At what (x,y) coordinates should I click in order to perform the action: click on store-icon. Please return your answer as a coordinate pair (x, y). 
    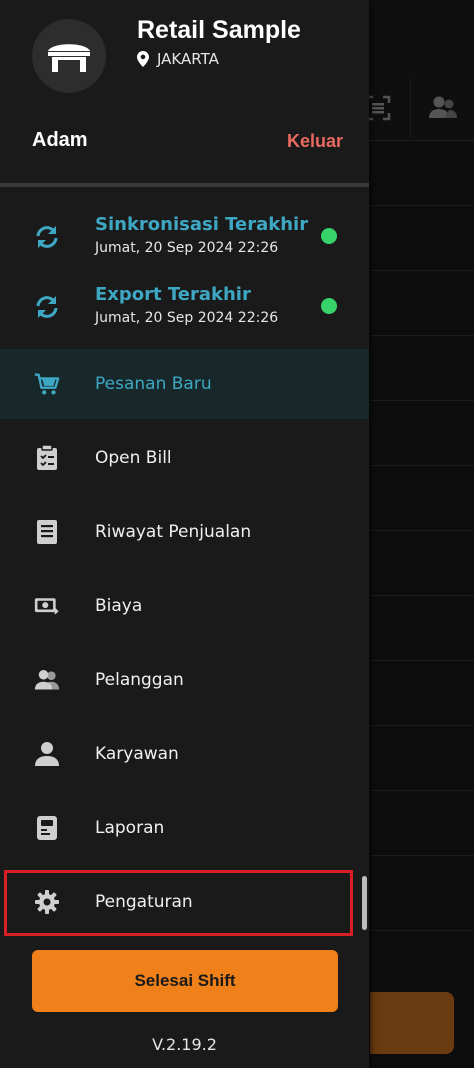
    Looking at the image, I should click on (69, 58).